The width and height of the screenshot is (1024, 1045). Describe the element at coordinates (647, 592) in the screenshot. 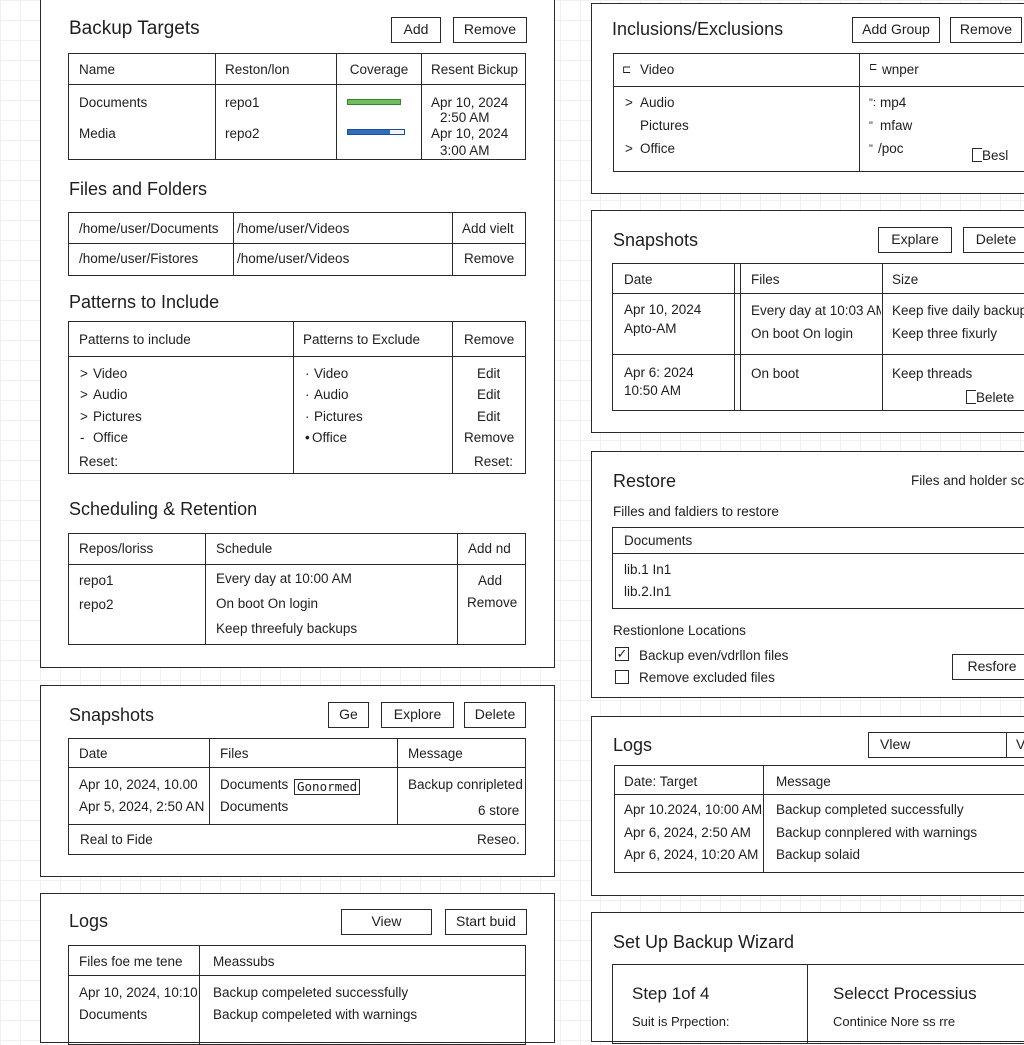

I see `restore-item: lib.2.In1` at that location.